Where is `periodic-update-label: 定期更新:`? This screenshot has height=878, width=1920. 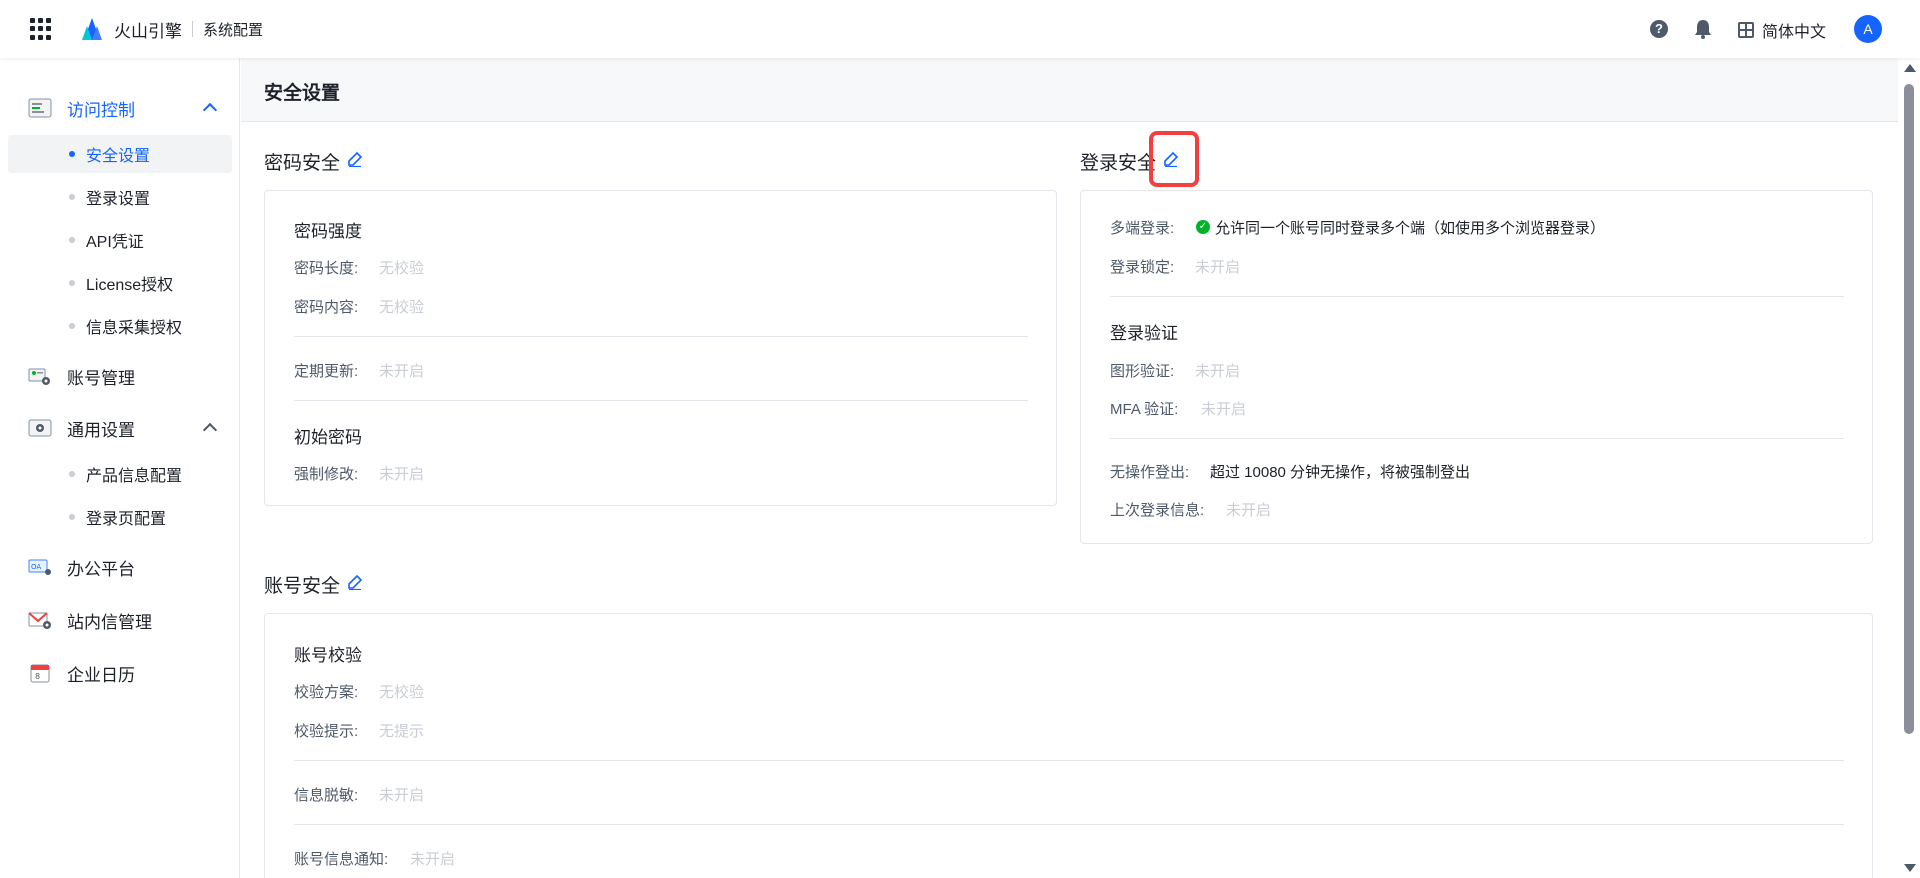 periodic-update-label: 定期更新: is located at coordinates (326, 371).